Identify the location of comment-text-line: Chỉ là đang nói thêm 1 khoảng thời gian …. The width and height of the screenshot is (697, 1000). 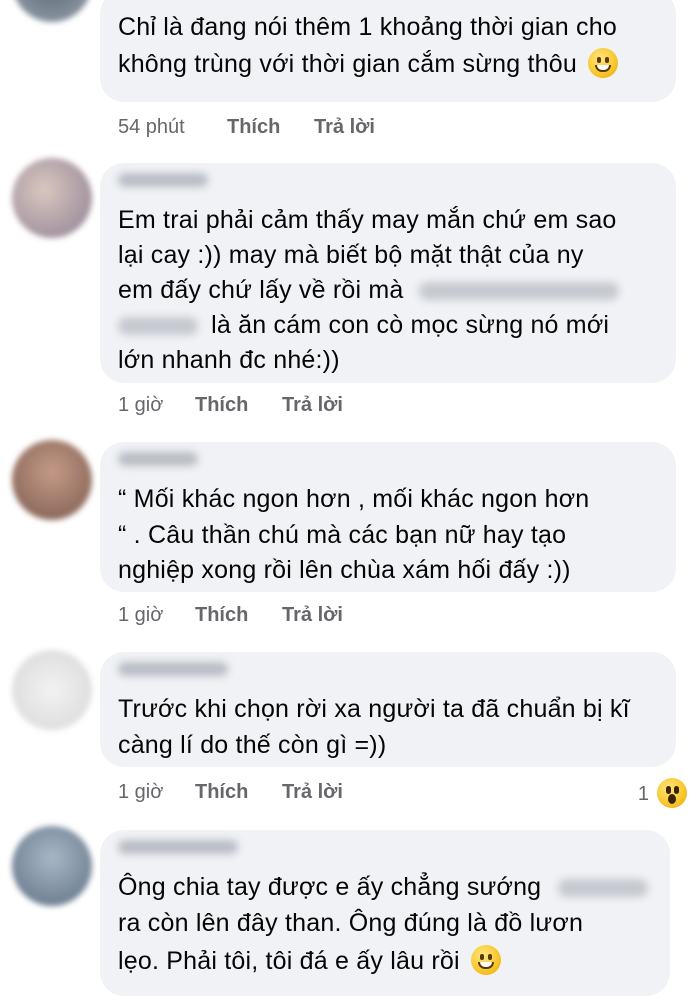
(367, 27).